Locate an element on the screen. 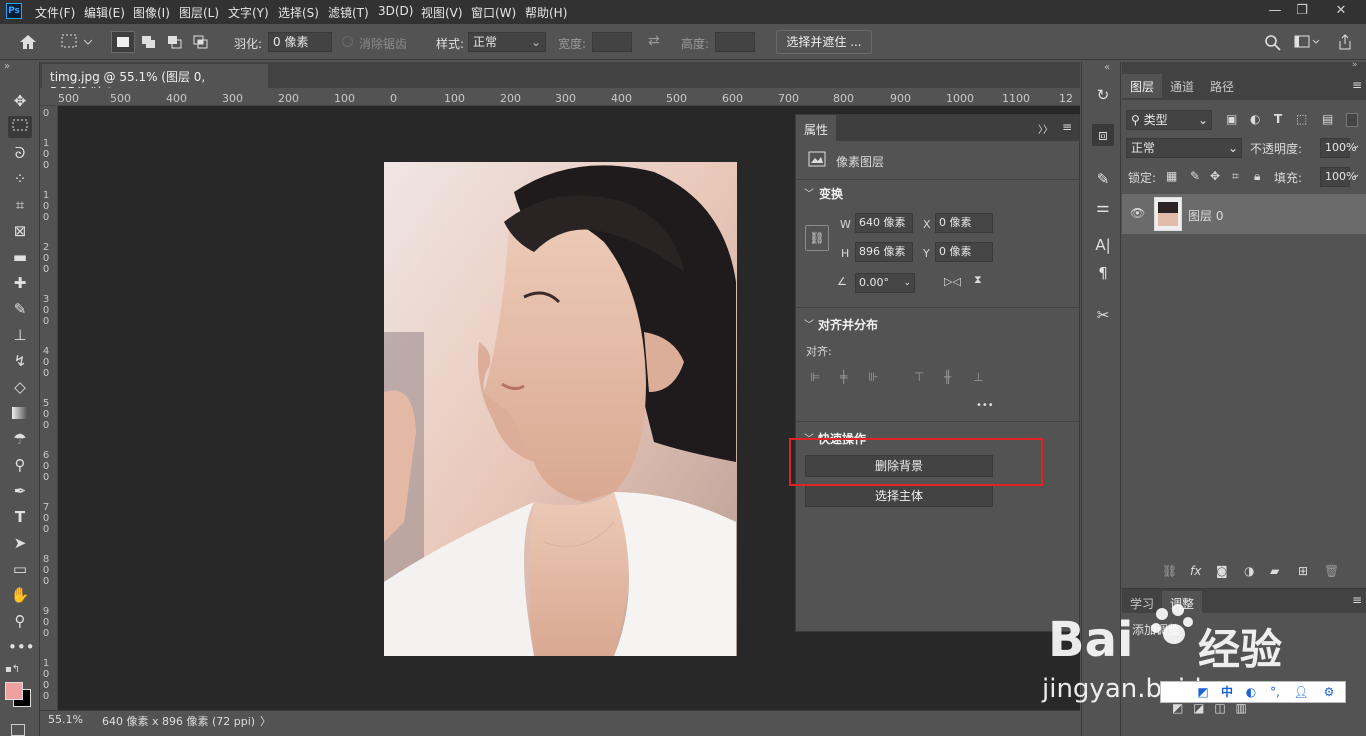  ime-punct-icon: °, is located at coordinates (1275, 692).